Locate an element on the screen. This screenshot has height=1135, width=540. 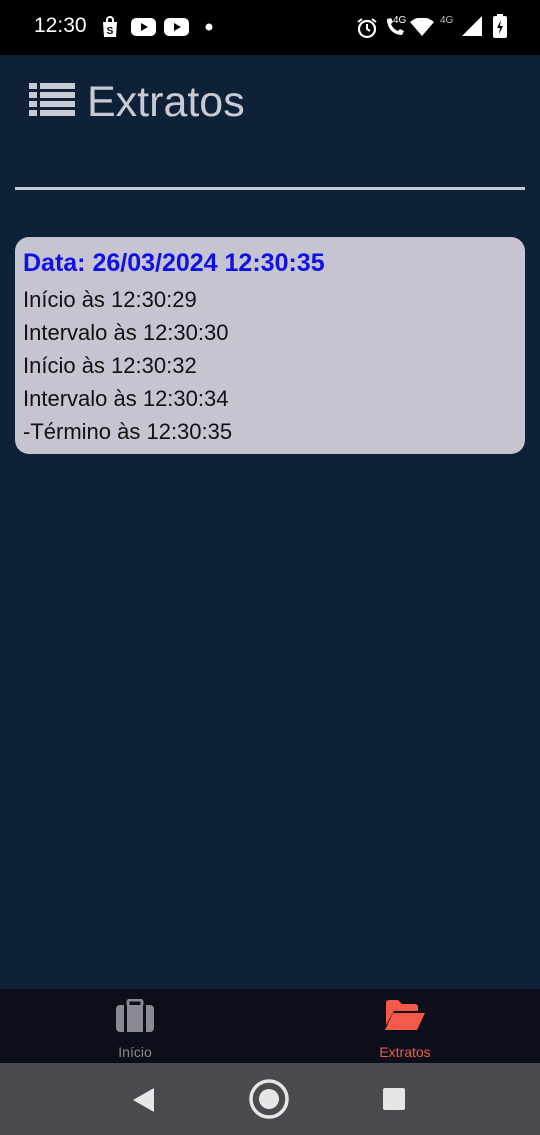
battery-charging-icon is located at coordinates (500, 26).